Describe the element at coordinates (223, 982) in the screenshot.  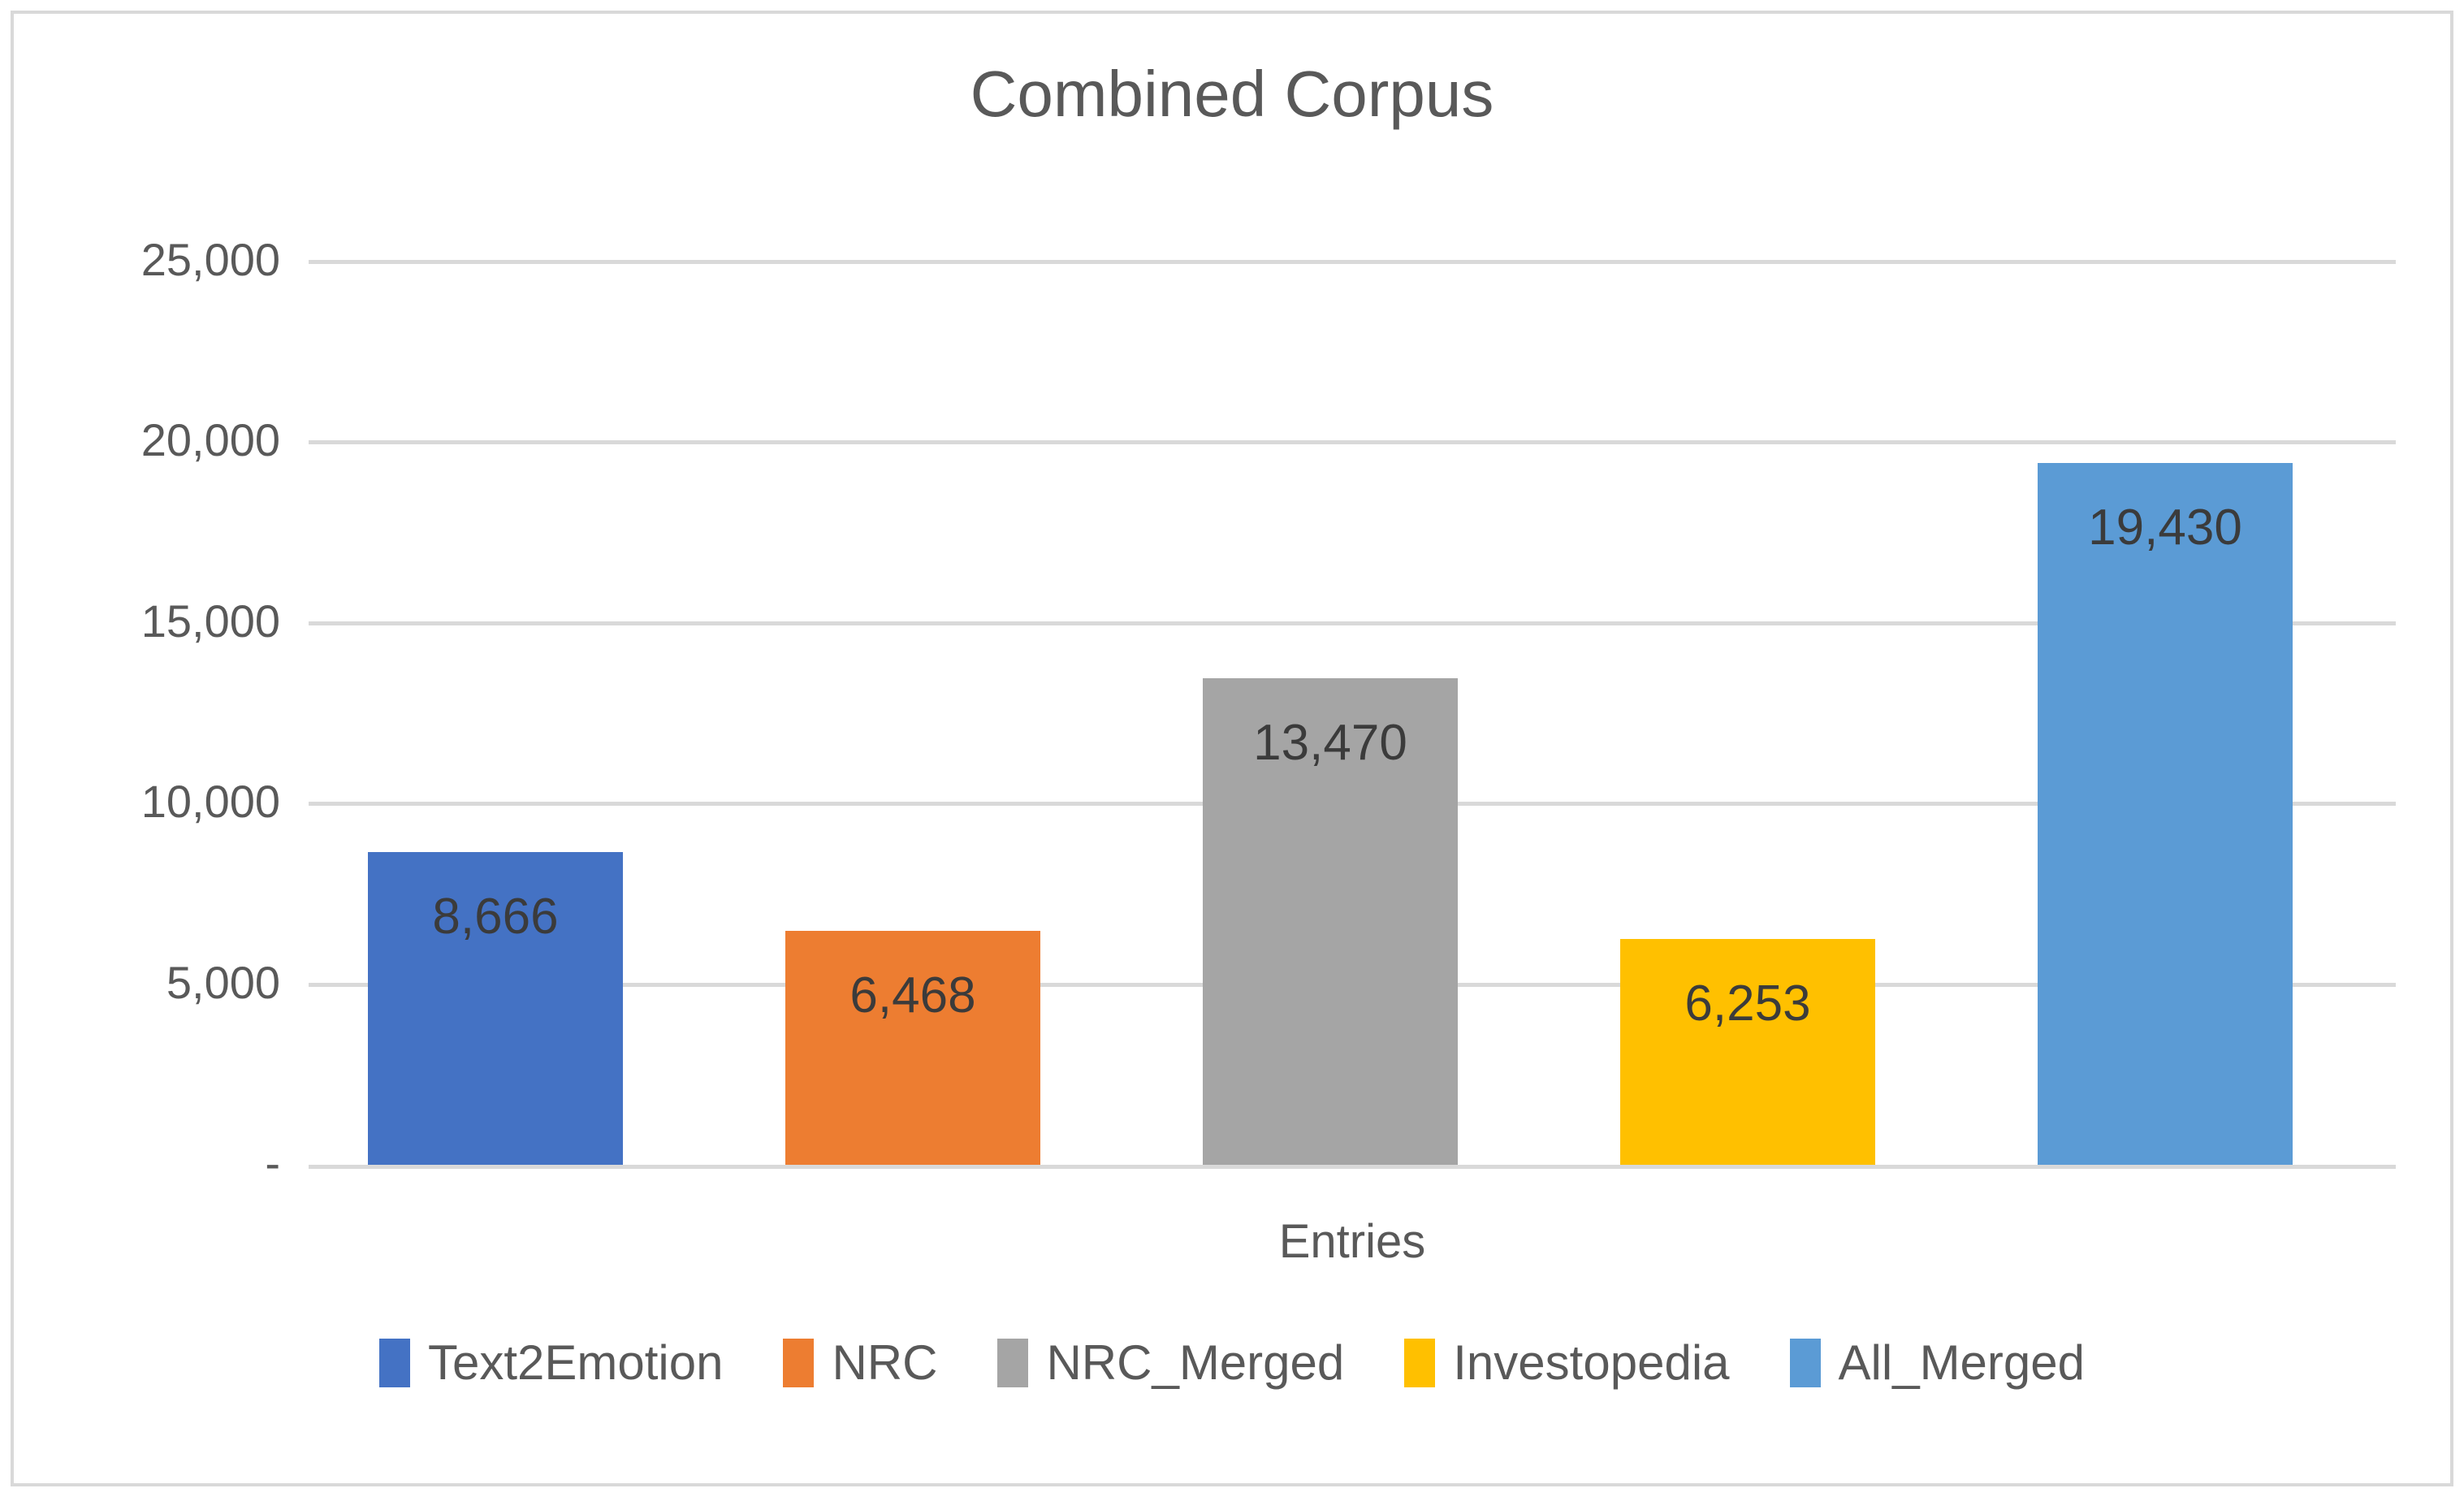
I see `y-axis-tick-label: 5,000` at that location.